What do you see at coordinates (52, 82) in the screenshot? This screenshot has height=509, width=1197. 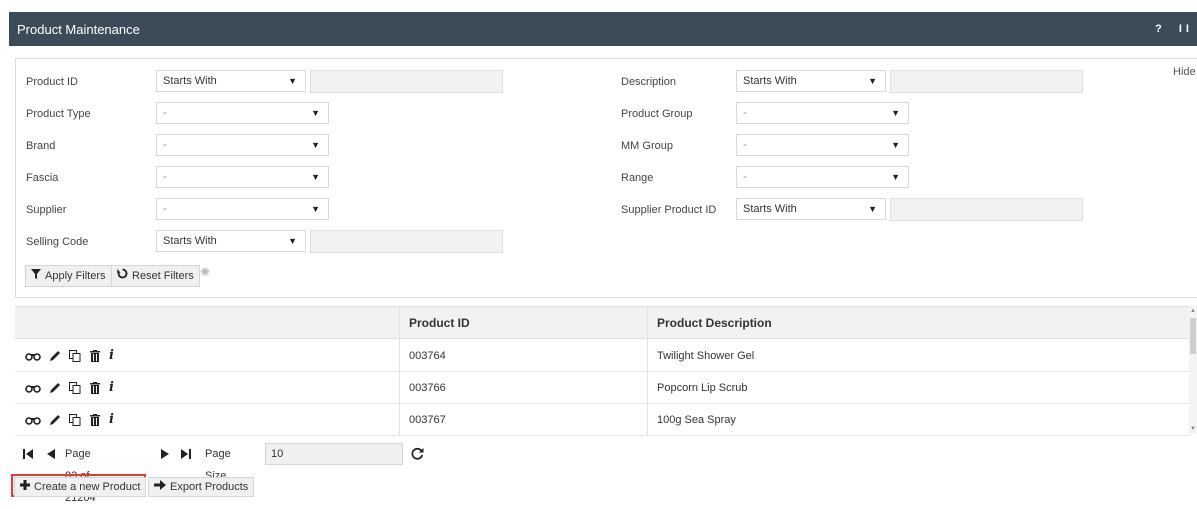 I see `product-id-label: Product ID` at bounding box center [52, 82].